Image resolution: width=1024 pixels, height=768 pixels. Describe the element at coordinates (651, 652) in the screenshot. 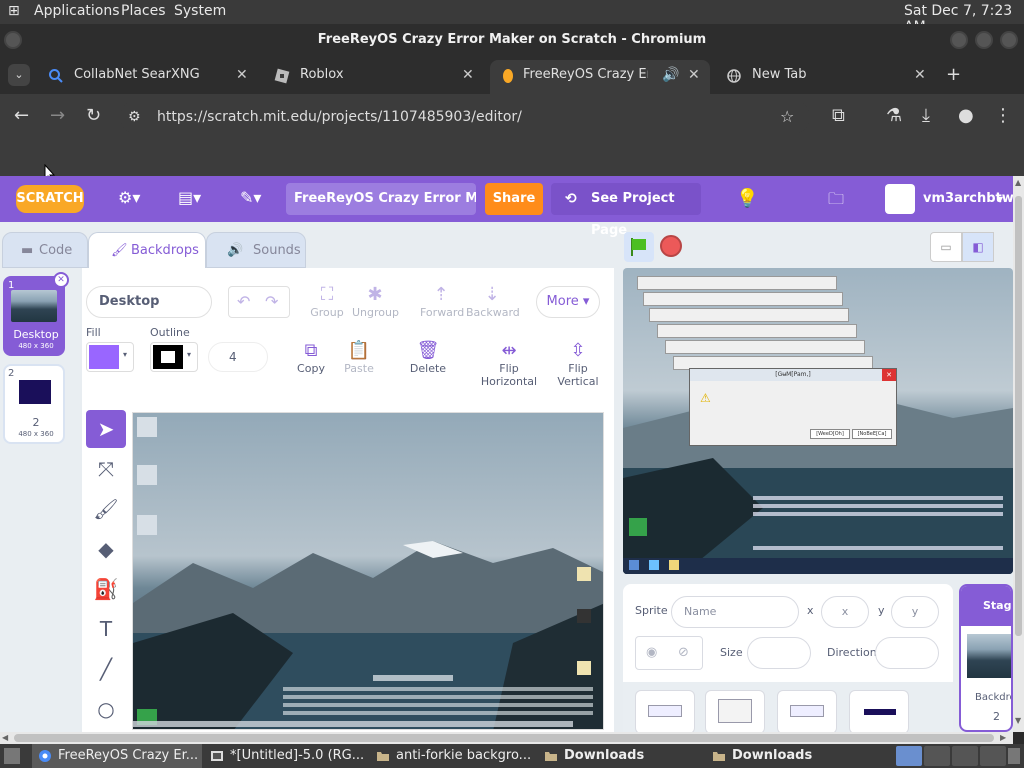

I see `show-eye-icon: ◉` at that location.